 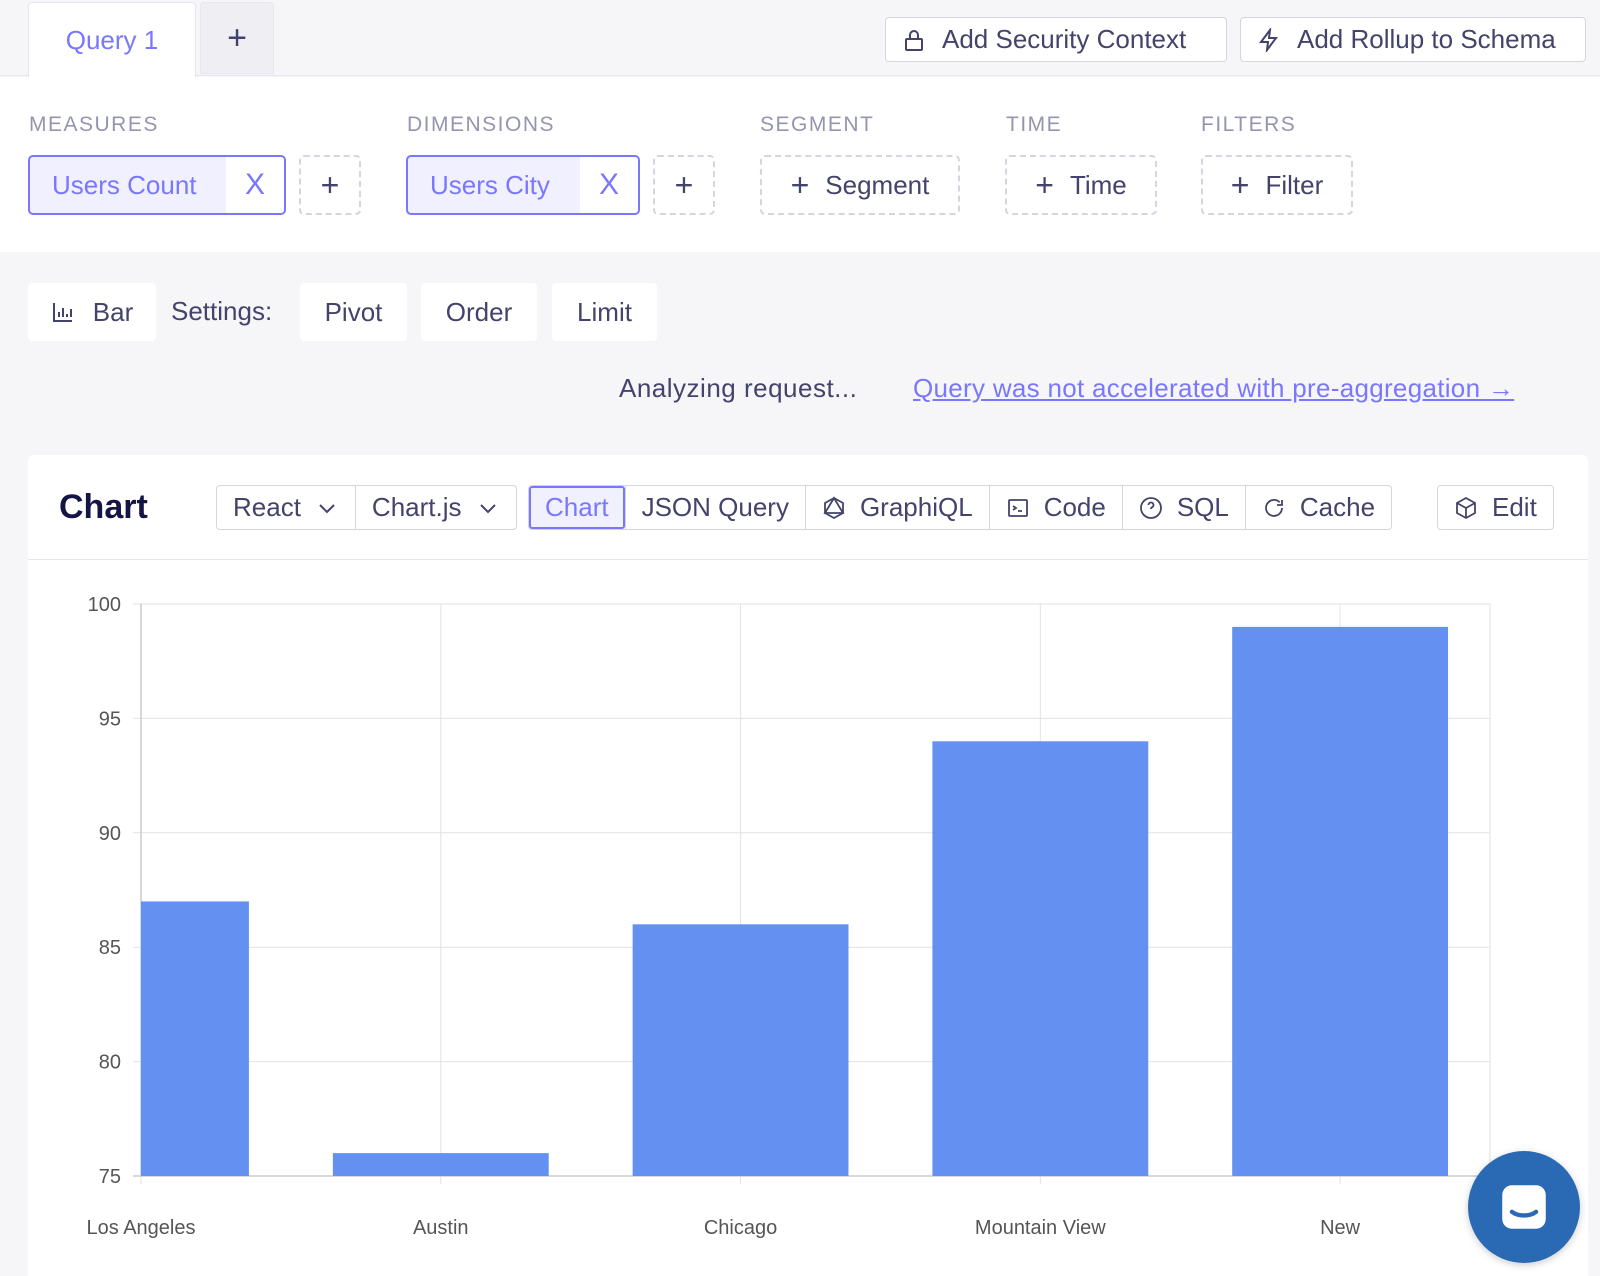 What do you see at coordinates (1150, 507) in the screenshot?
I see `question-circle-icon` at bounding box center [1150, 507].